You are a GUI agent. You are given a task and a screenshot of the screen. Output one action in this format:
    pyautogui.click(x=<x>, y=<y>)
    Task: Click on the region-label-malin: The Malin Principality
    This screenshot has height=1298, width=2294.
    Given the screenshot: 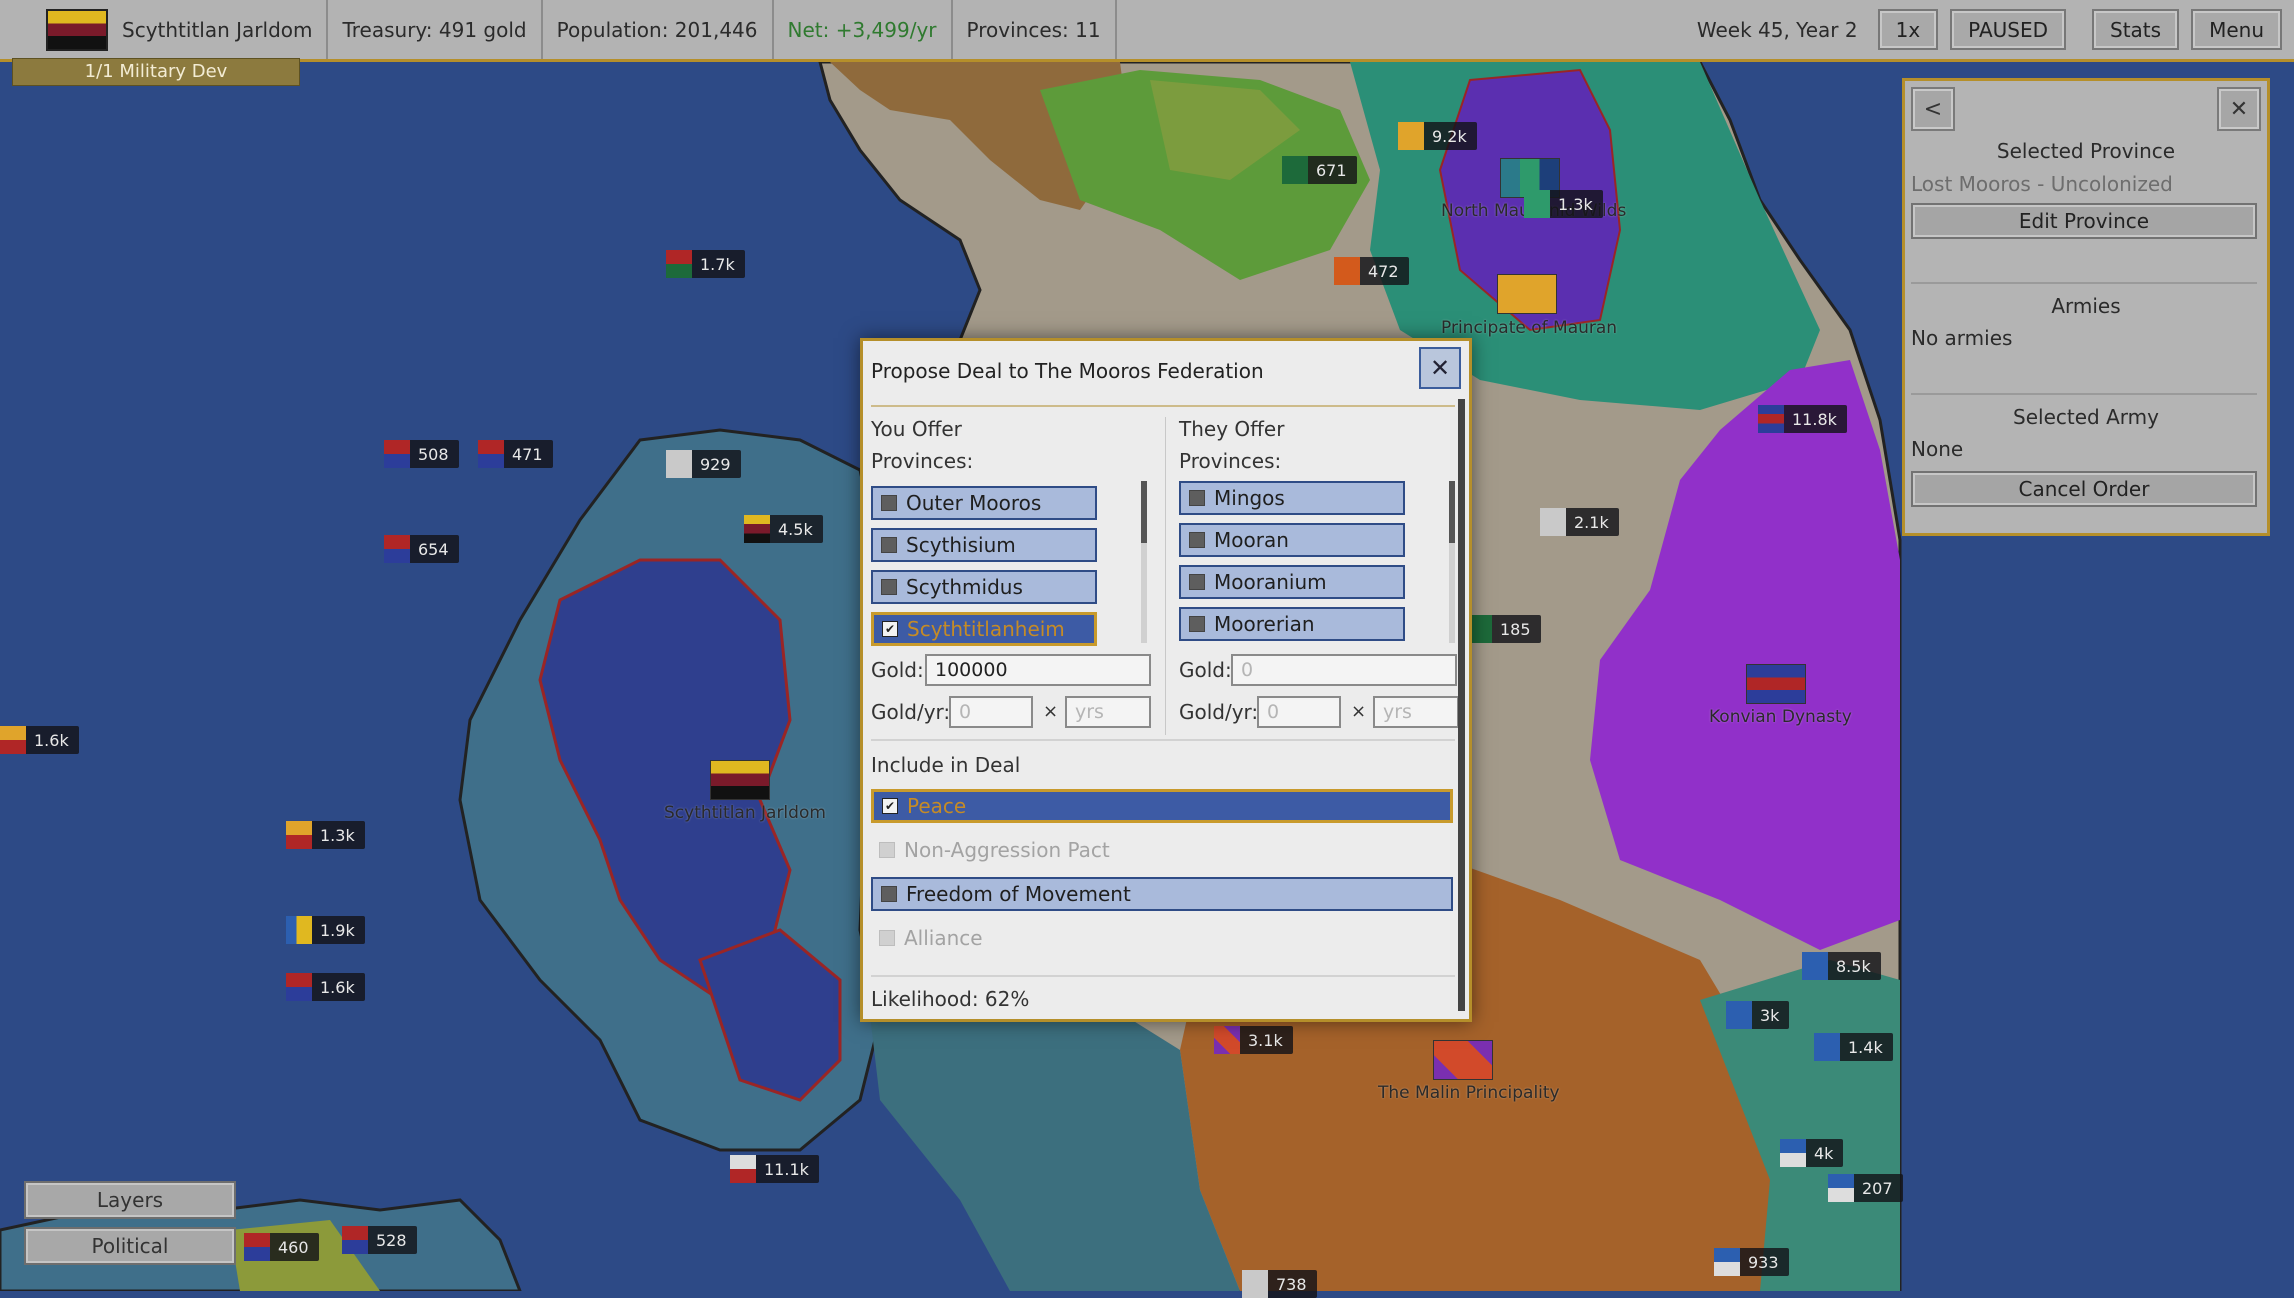 What is the action you would take?
    pyautogui.click(x=1469, y=1093)
    